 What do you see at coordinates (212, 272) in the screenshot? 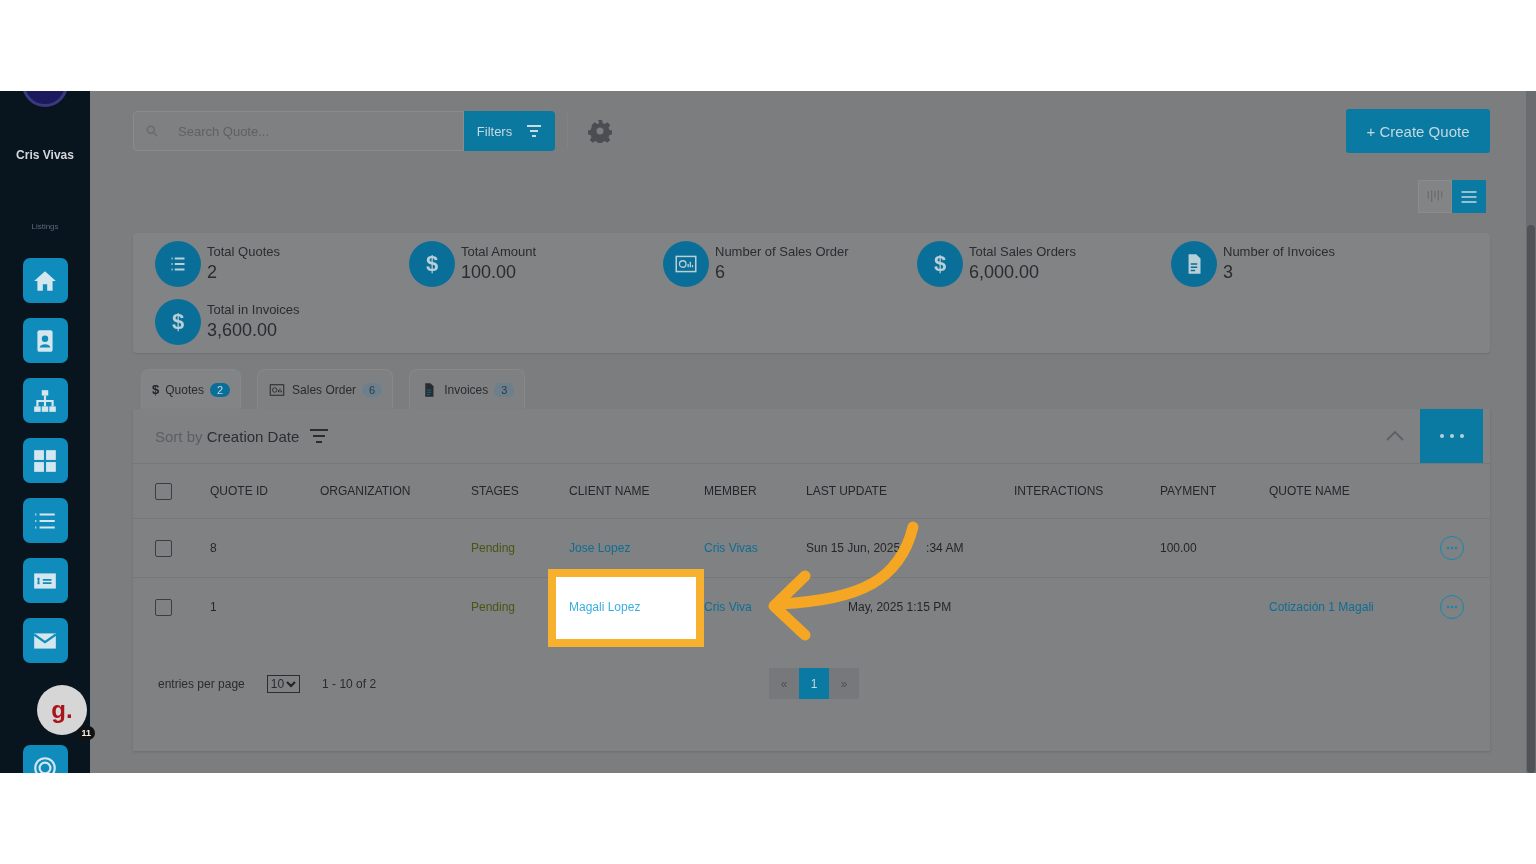
I see `stat-value: 2` at bounding box center [212, 272].